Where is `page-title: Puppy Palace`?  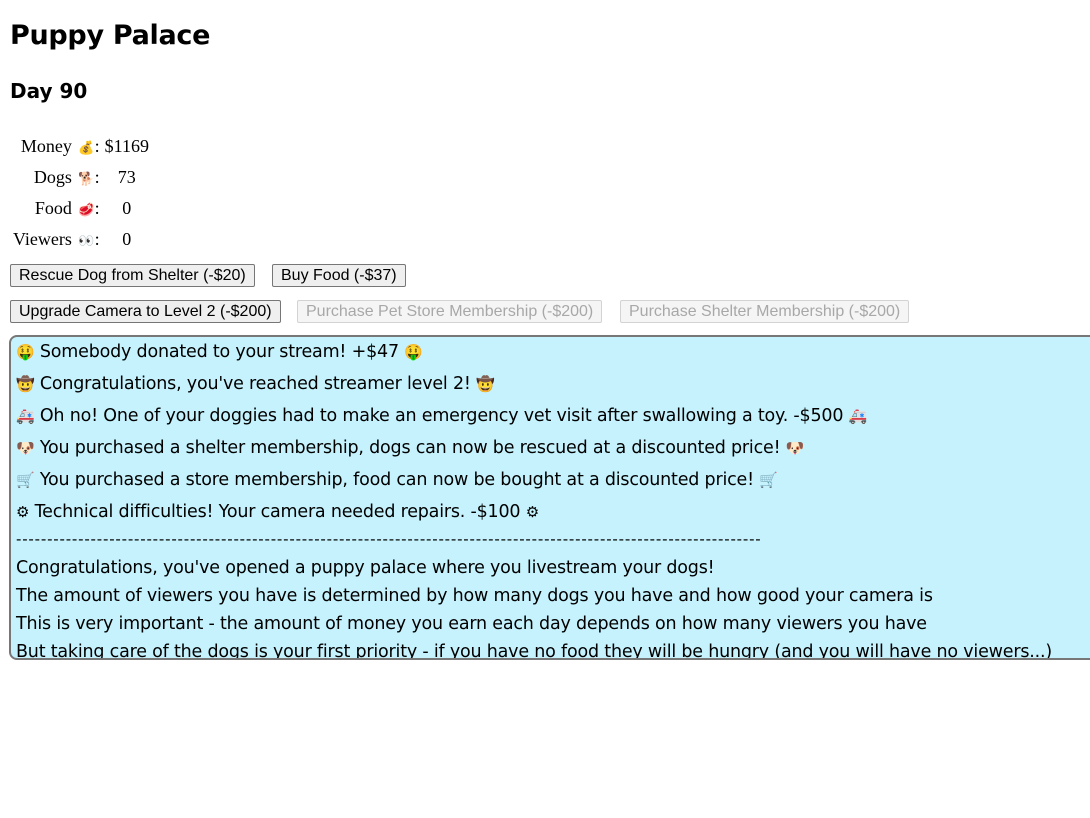
page-title: Puppy Palace is located at coordinates (110, 35).